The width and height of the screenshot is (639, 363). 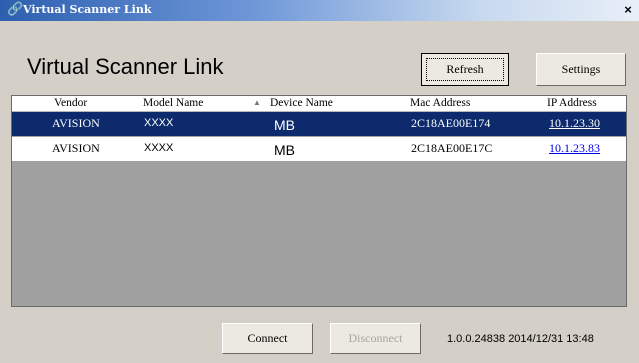 I want to click on column-header-vendor: Vendor, so click(x=70, y=103).